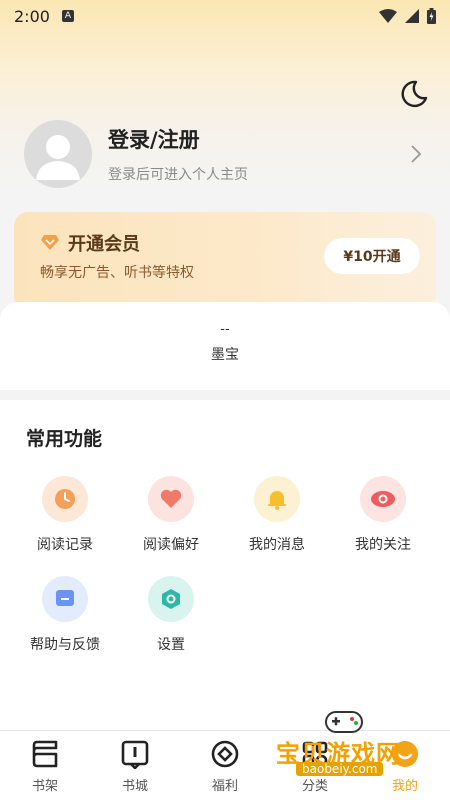 The height and width of the screenshot is (800, 450). Describe the element at coordinates (315, 754) in the screenshot. I see `category-icon` at that location.